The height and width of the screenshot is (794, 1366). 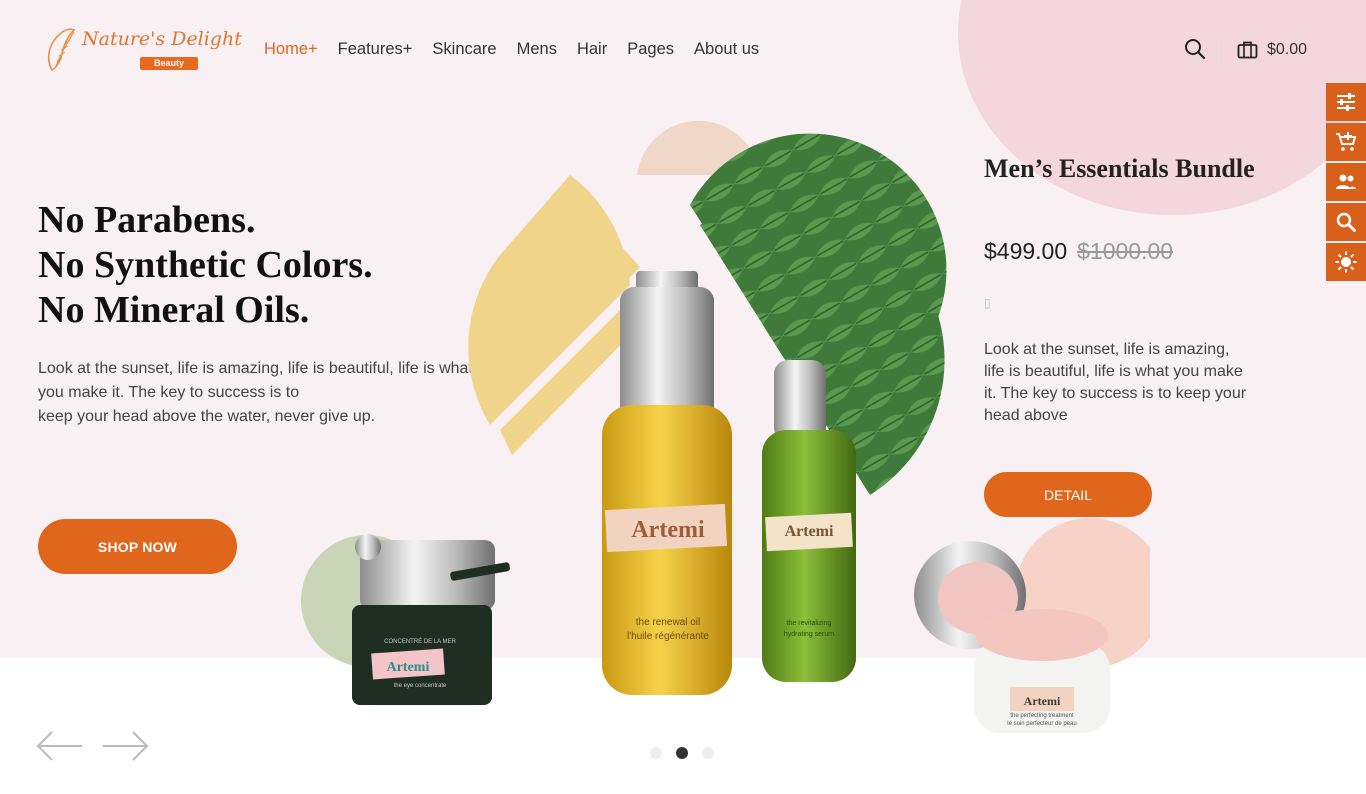 What do you see at coordinates (592, 49) in the screenshot?
I see `nav-item-hair: Hair` at bounding box center [592, 49].